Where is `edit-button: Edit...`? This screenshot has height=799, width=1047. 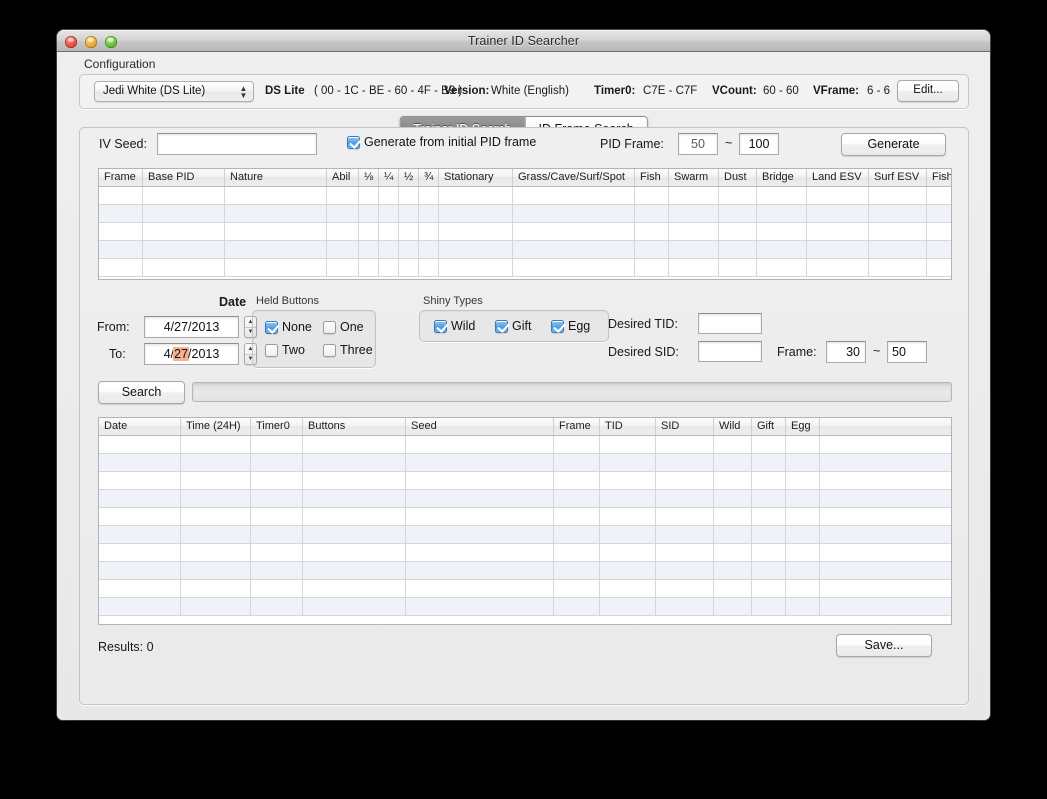 edit-button: Edit... is located at coordinates (928, 91).